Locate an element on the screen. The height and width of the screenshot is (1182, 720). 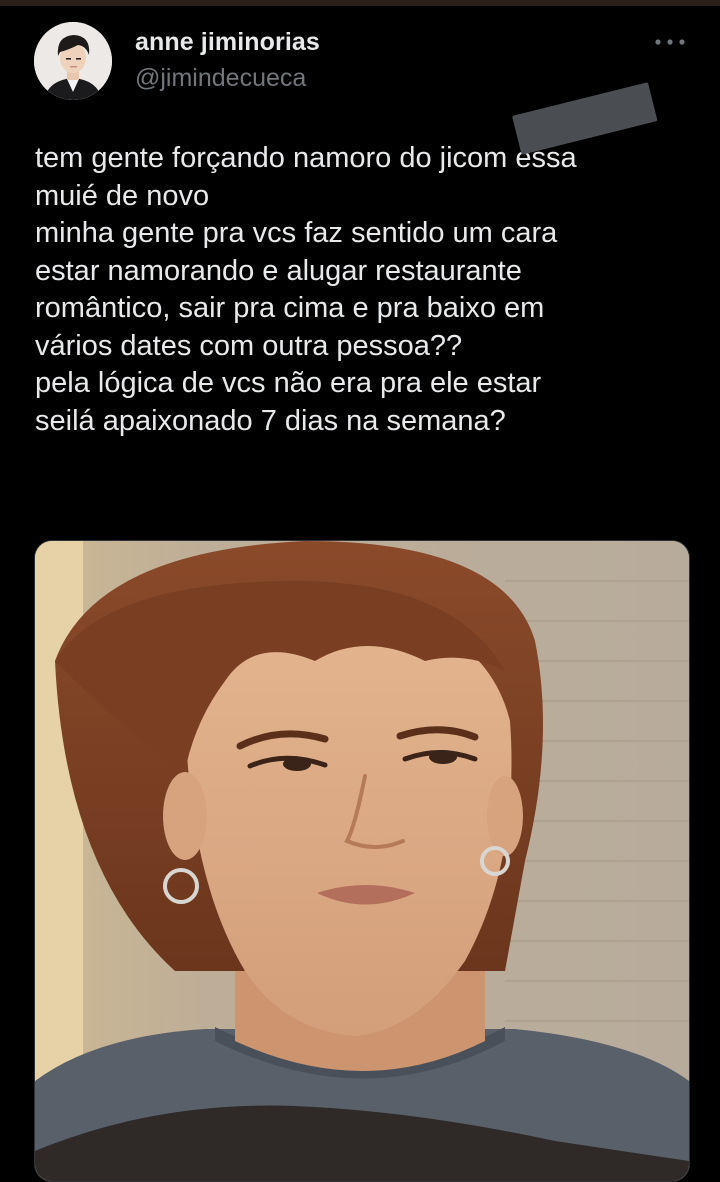
avatar-portrait-icon is located at coordinates (73, 61).